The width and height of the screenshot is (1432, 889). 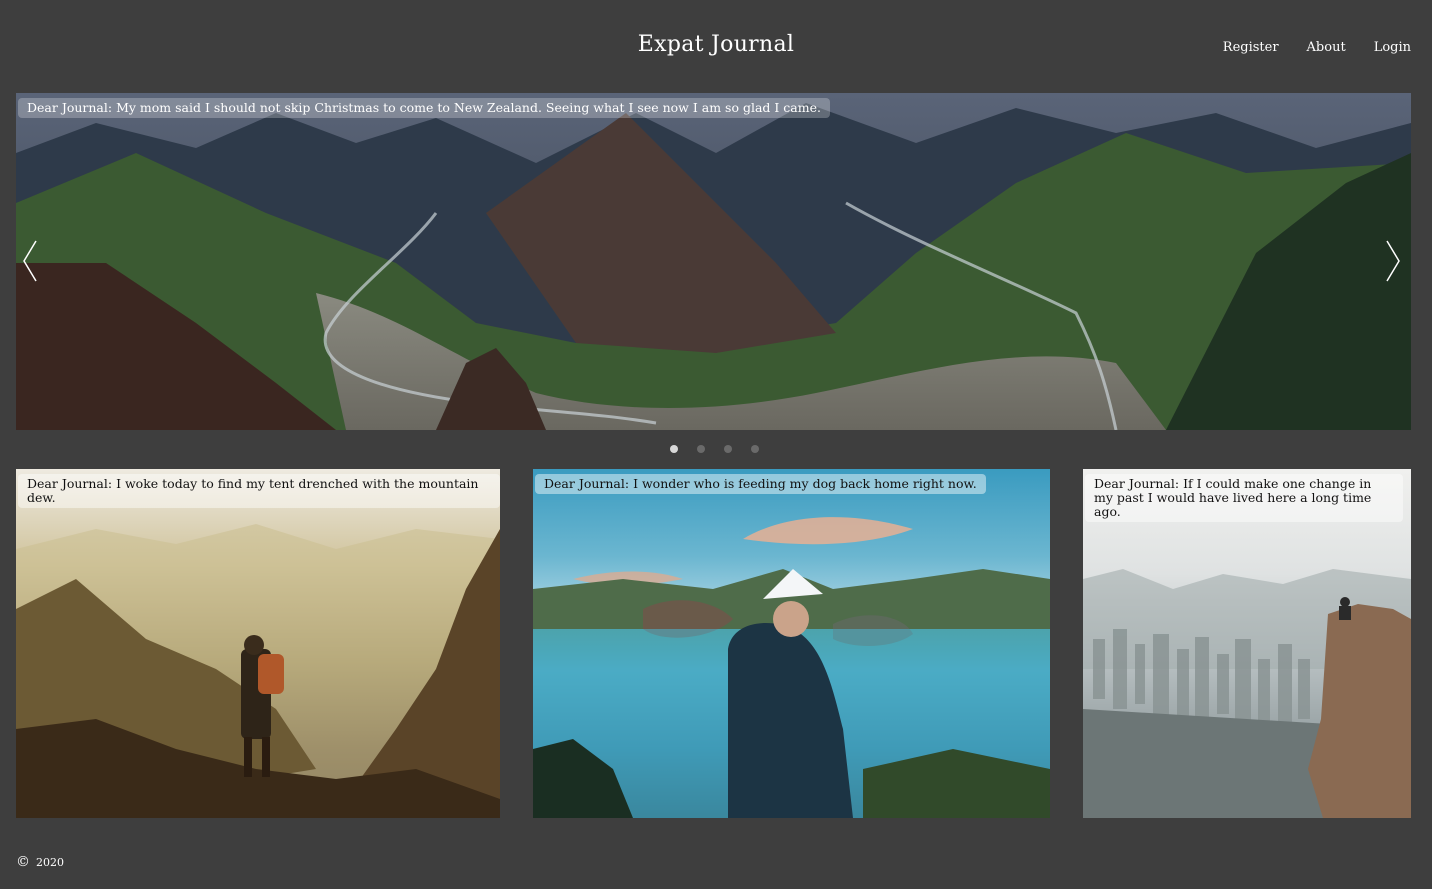 What do you see at coordinates (714, 449) in the screenshot?
I see `carousel-indicators` at bounding box center [714, 449].